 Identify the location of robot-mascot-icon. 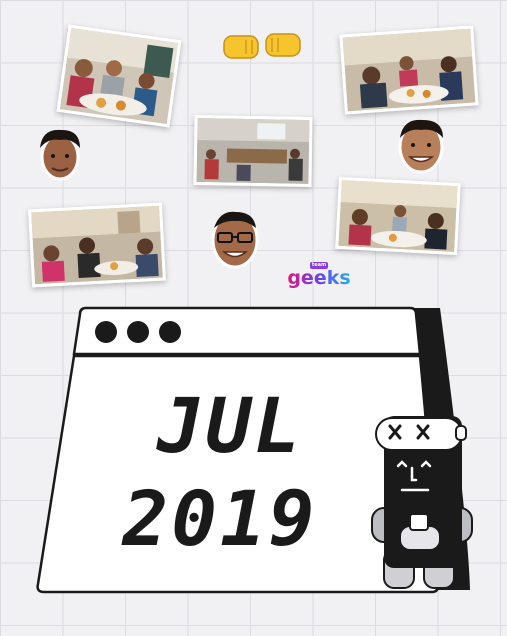
(422, 502).